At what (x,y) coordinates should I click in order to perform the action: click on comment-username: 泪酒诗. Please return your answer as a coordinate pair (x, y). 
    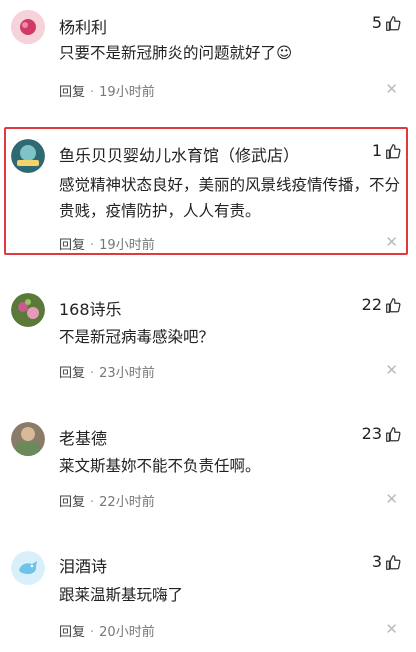
    Looking at the image, I should click on (83, 565).